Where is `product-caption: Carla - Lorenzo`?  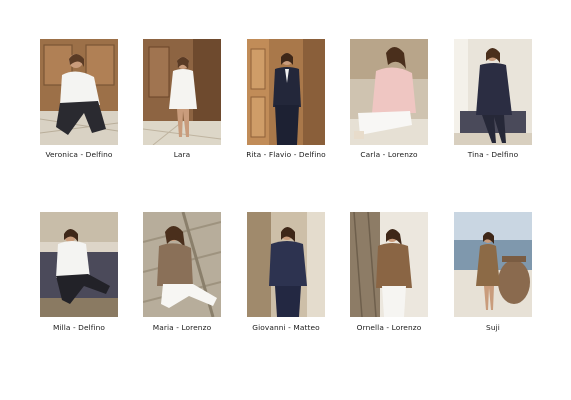 product-caption: Carla - Lorenzo is located at coordinates (389, 154).